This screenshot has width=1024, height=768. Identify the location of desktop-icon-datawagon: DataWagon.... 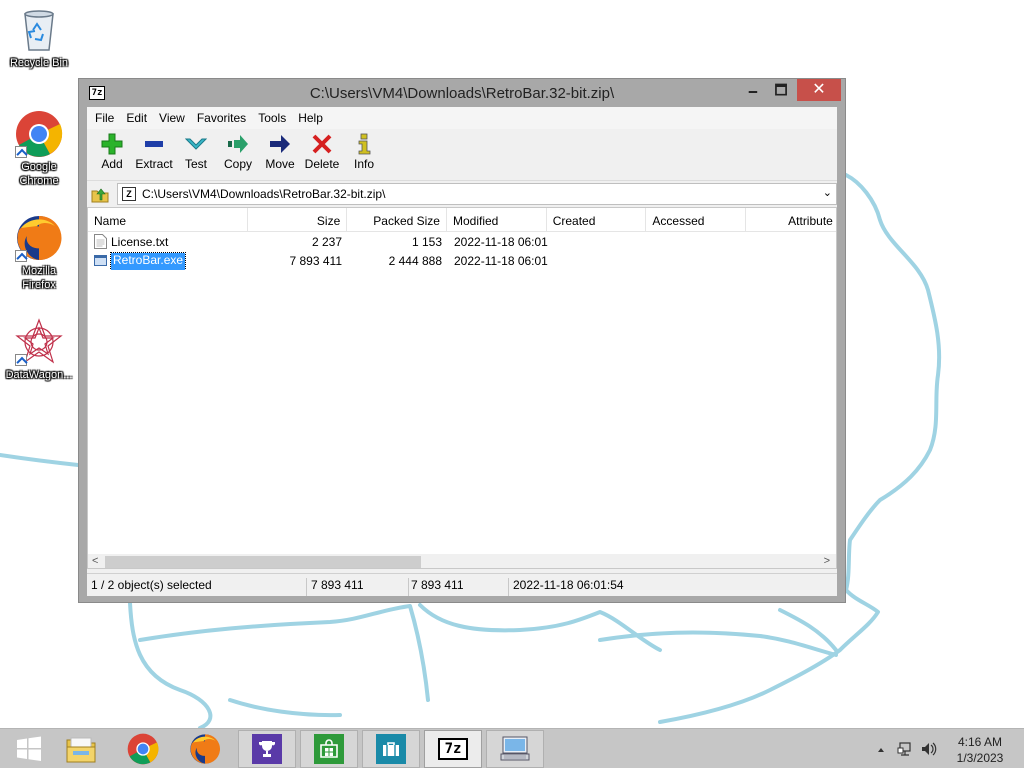
(39, 350).